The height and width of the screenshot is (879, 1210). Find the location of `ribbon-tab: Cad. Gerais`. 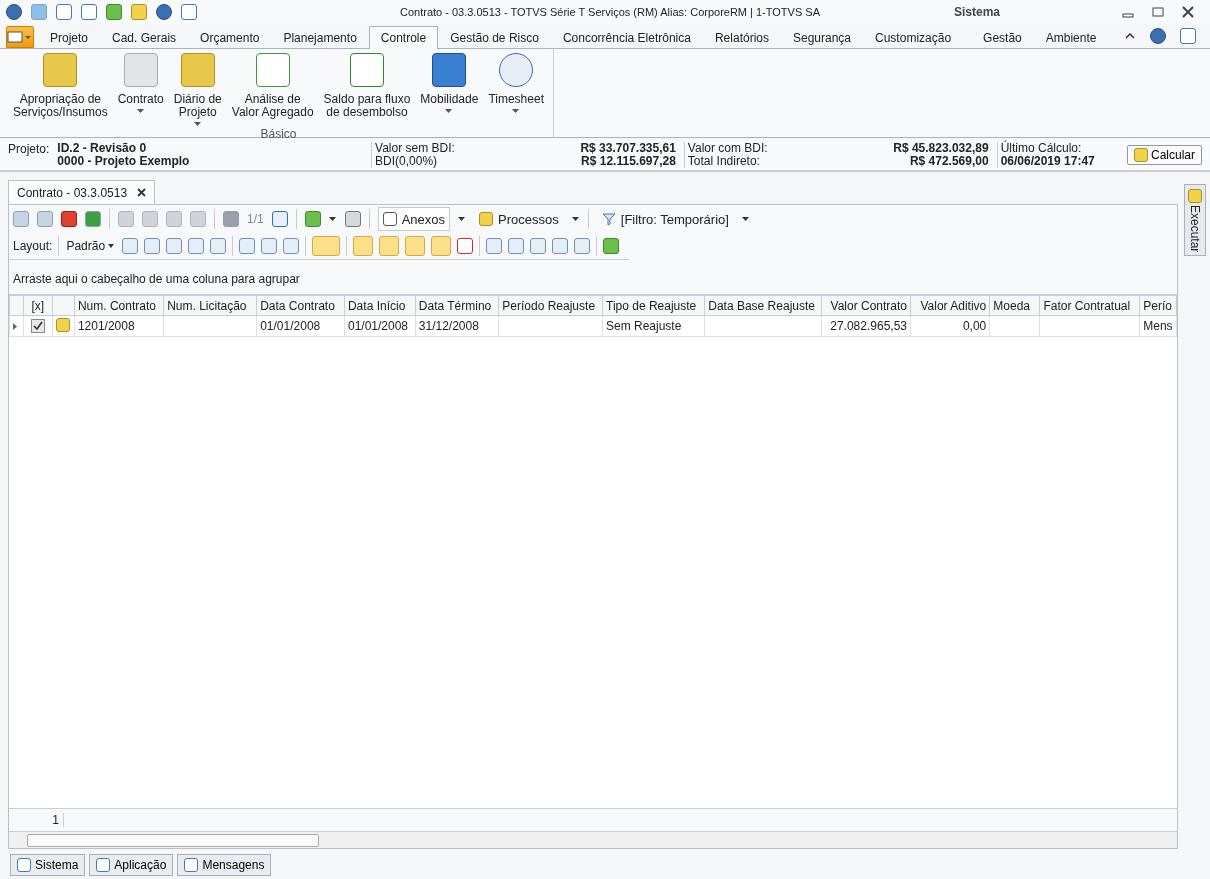

ribbon-tab: Cad. Gerais is located at coordinates (144, 37).